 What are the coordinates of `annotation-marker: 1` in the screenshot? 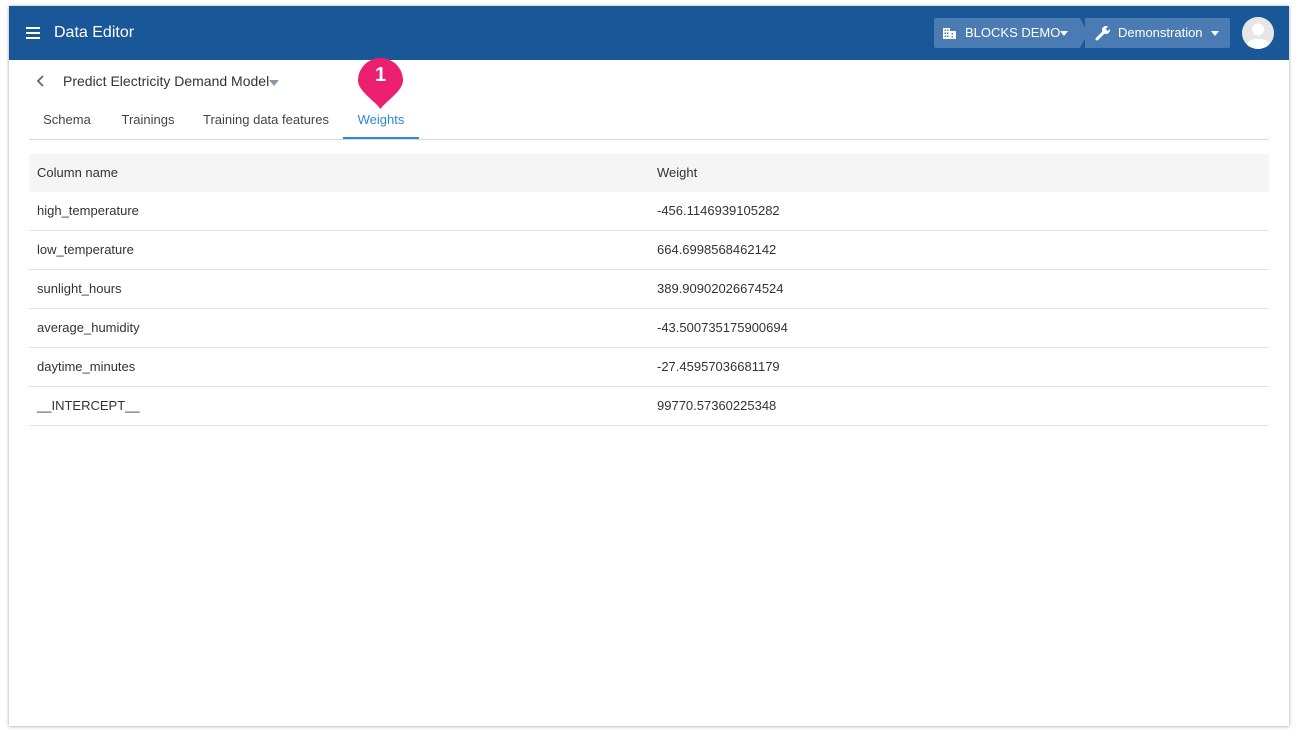 It's located at (380, 83).